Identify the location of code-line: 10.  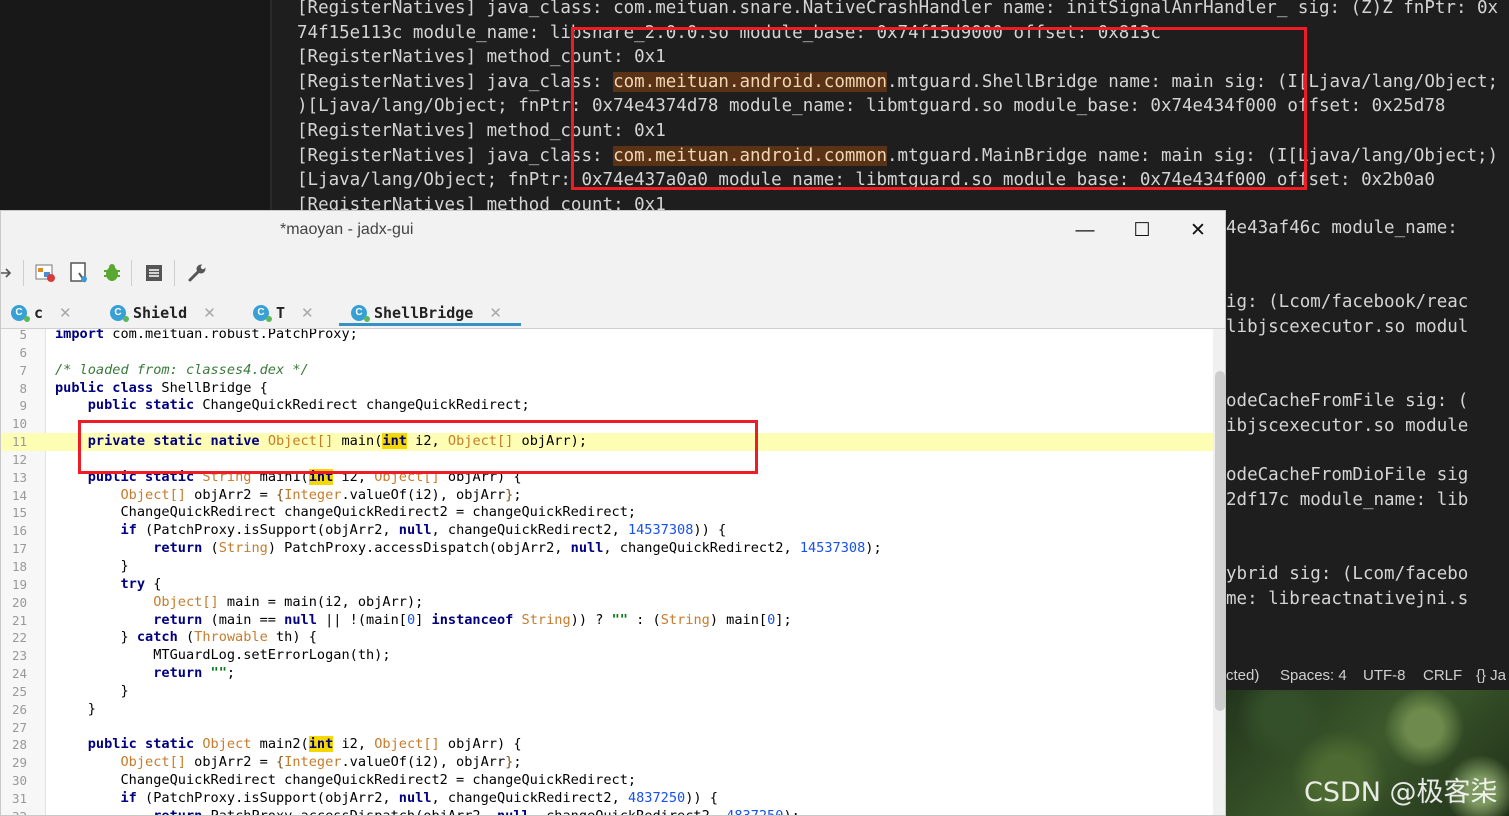
(607, 424).